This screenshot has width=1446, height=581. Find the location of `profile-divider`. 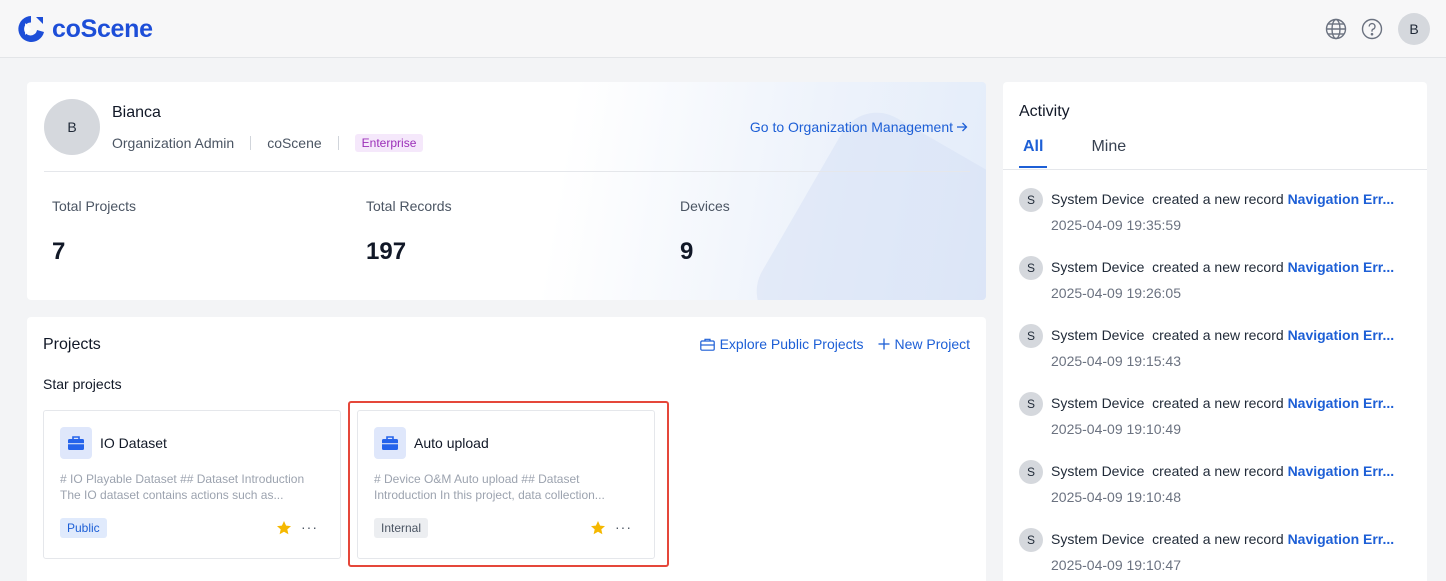

profile-divider is located at coordinates (507, 171).